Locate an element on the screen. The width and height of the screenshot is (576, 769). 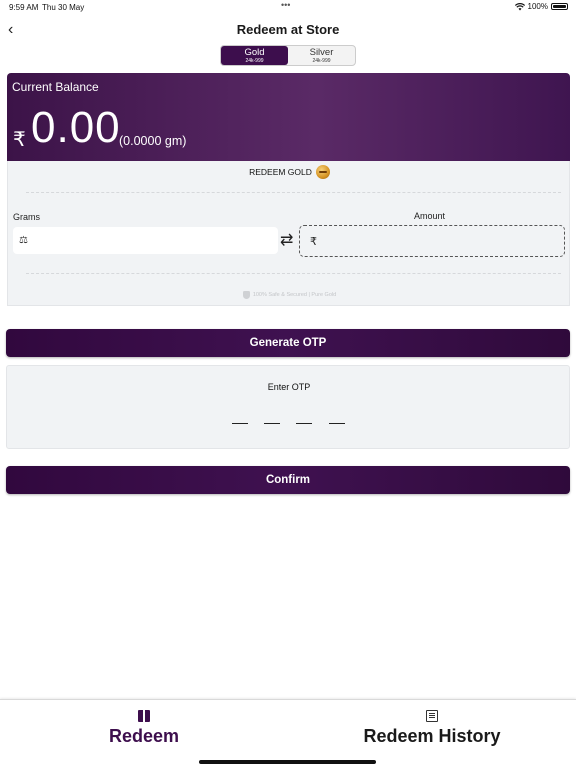
home-indicator is located at coordinates (287, 762).